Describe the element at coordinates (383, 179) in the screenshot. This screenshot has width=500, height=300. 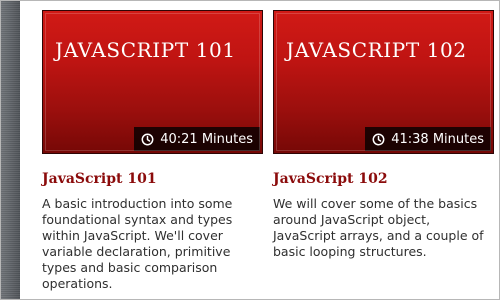
I see `course-title-link: JavaScript 102` at that location.